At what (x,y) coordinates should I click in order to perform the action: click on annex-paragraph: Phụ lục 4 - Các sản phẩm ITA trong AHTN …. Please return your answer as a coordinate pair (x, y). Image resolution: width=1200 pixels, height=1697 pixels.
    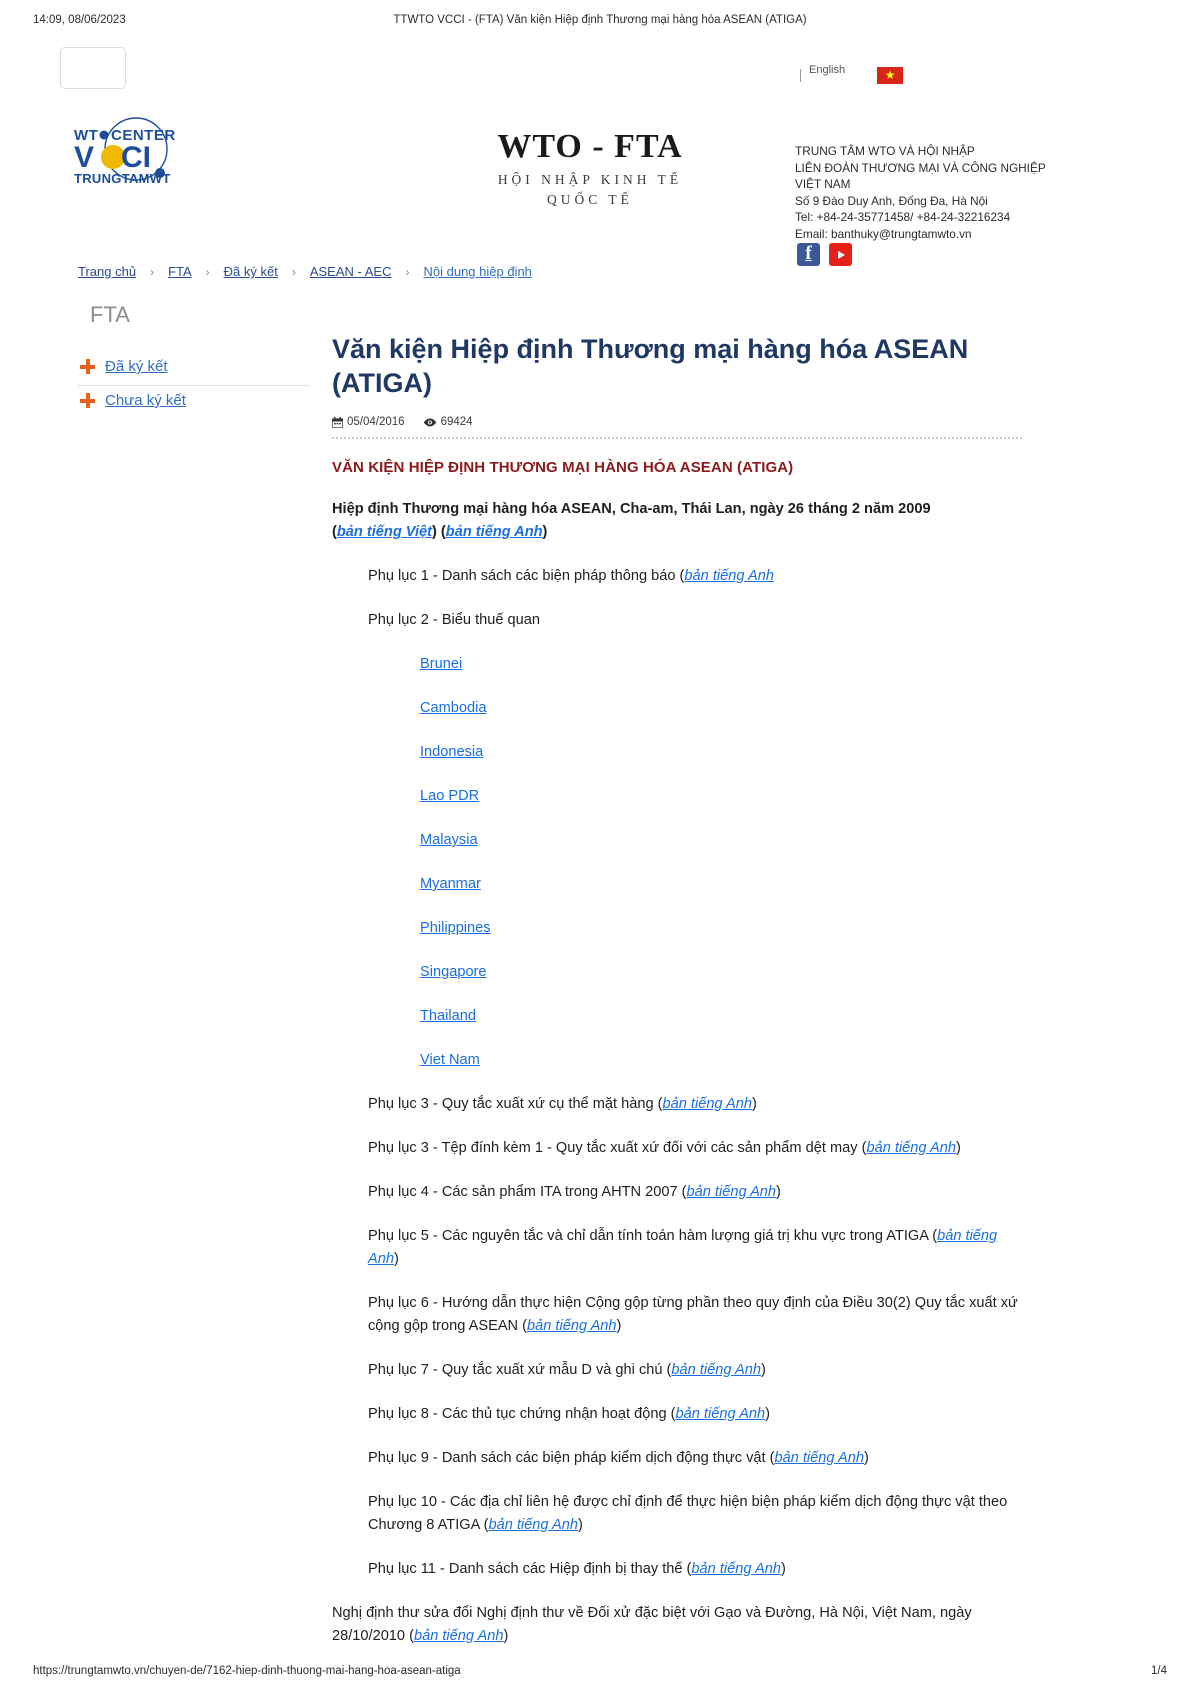
    Looking at the image, I should click on (695, 1192).